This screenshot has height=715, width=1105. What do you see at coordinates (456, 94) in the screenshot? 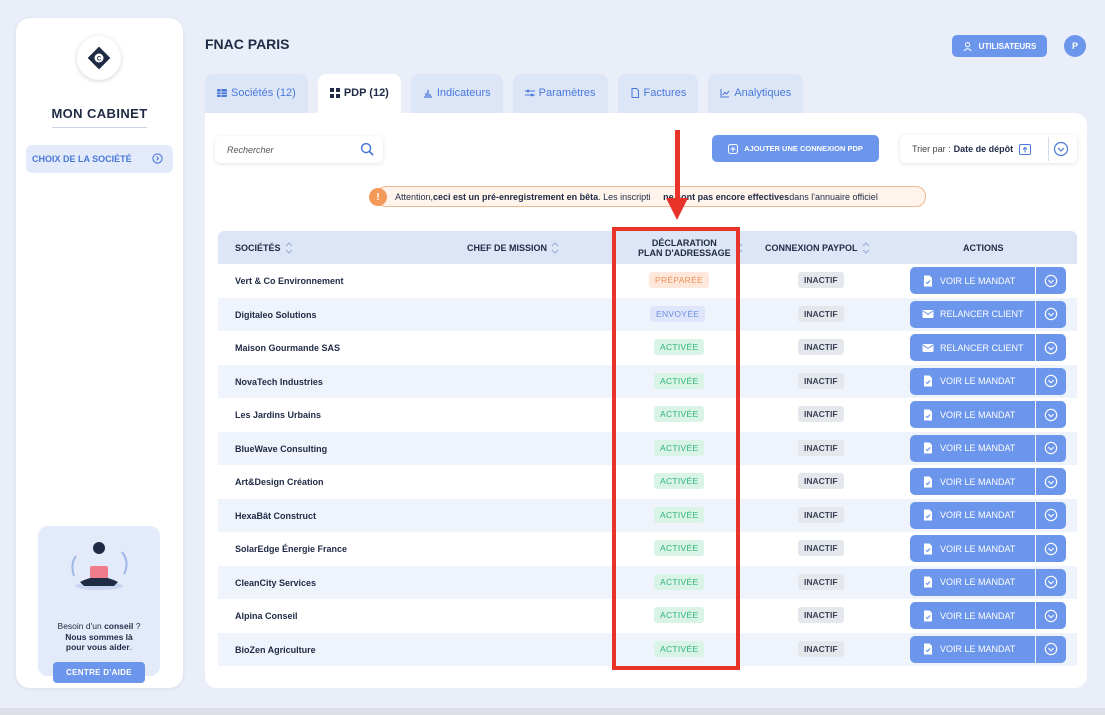
I see `tab-indicateurs: Indicateurs` at bounding box center [456, 94].